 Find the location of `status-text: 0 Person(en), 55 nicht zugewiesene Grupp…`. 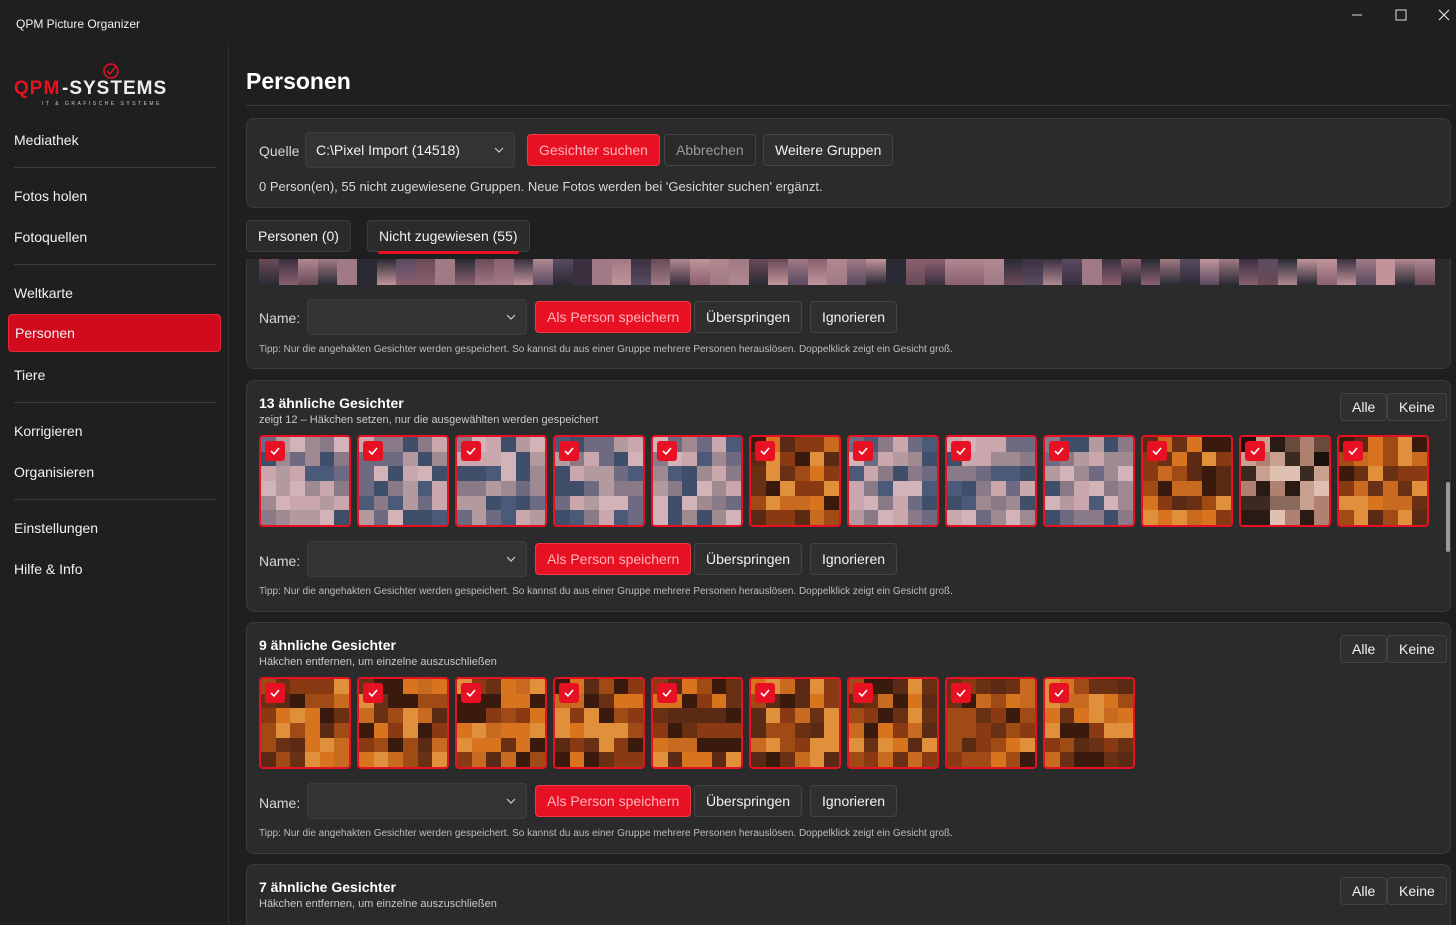

status-text: 0 Person(en), 55 nicht zugewiesene Grupp… is located at coordinates (541, 186).